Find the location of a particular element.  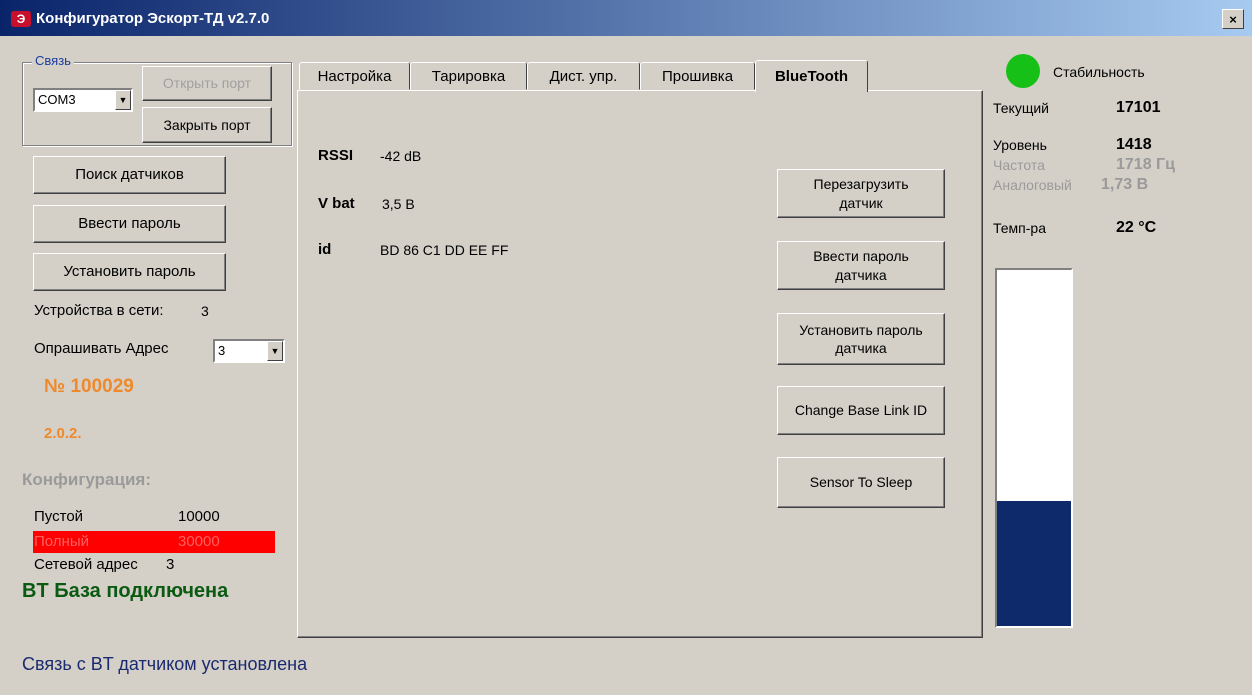

open-port-button: Открыть порт is located at coordinates (207, 83).